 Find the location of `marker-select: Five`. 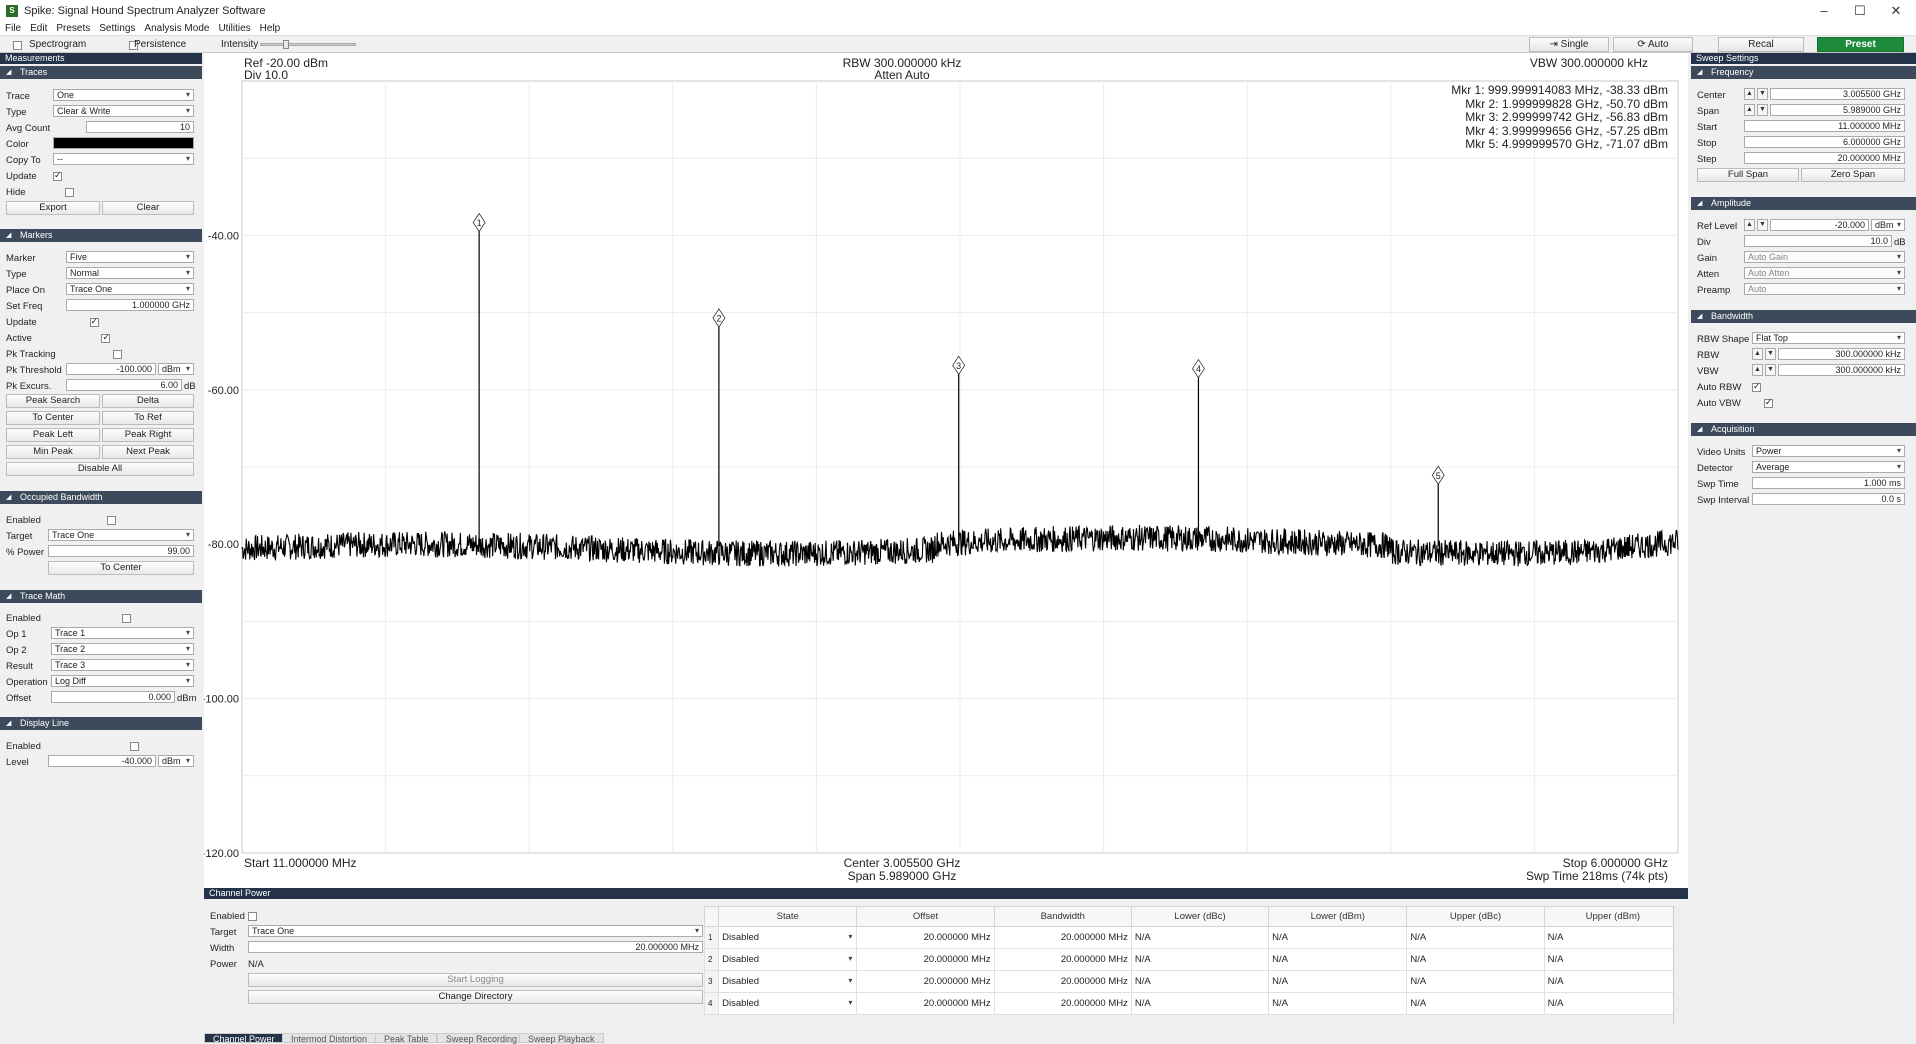

marker-select: Five is located at coordinates (130, 257).